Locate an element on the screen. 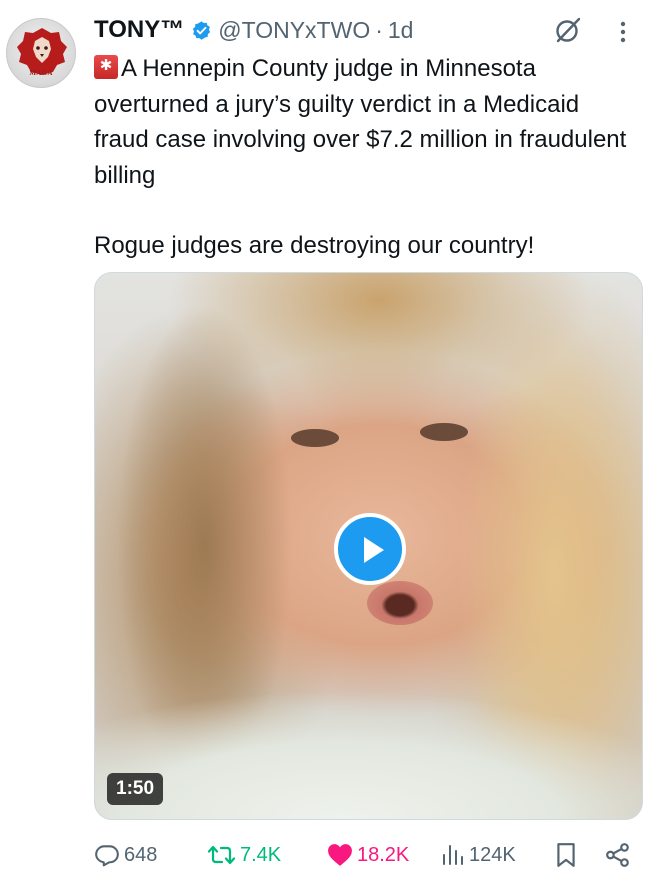 The image size is (661, 893). like-button: 18.2K is located at coordinates (368, 855).